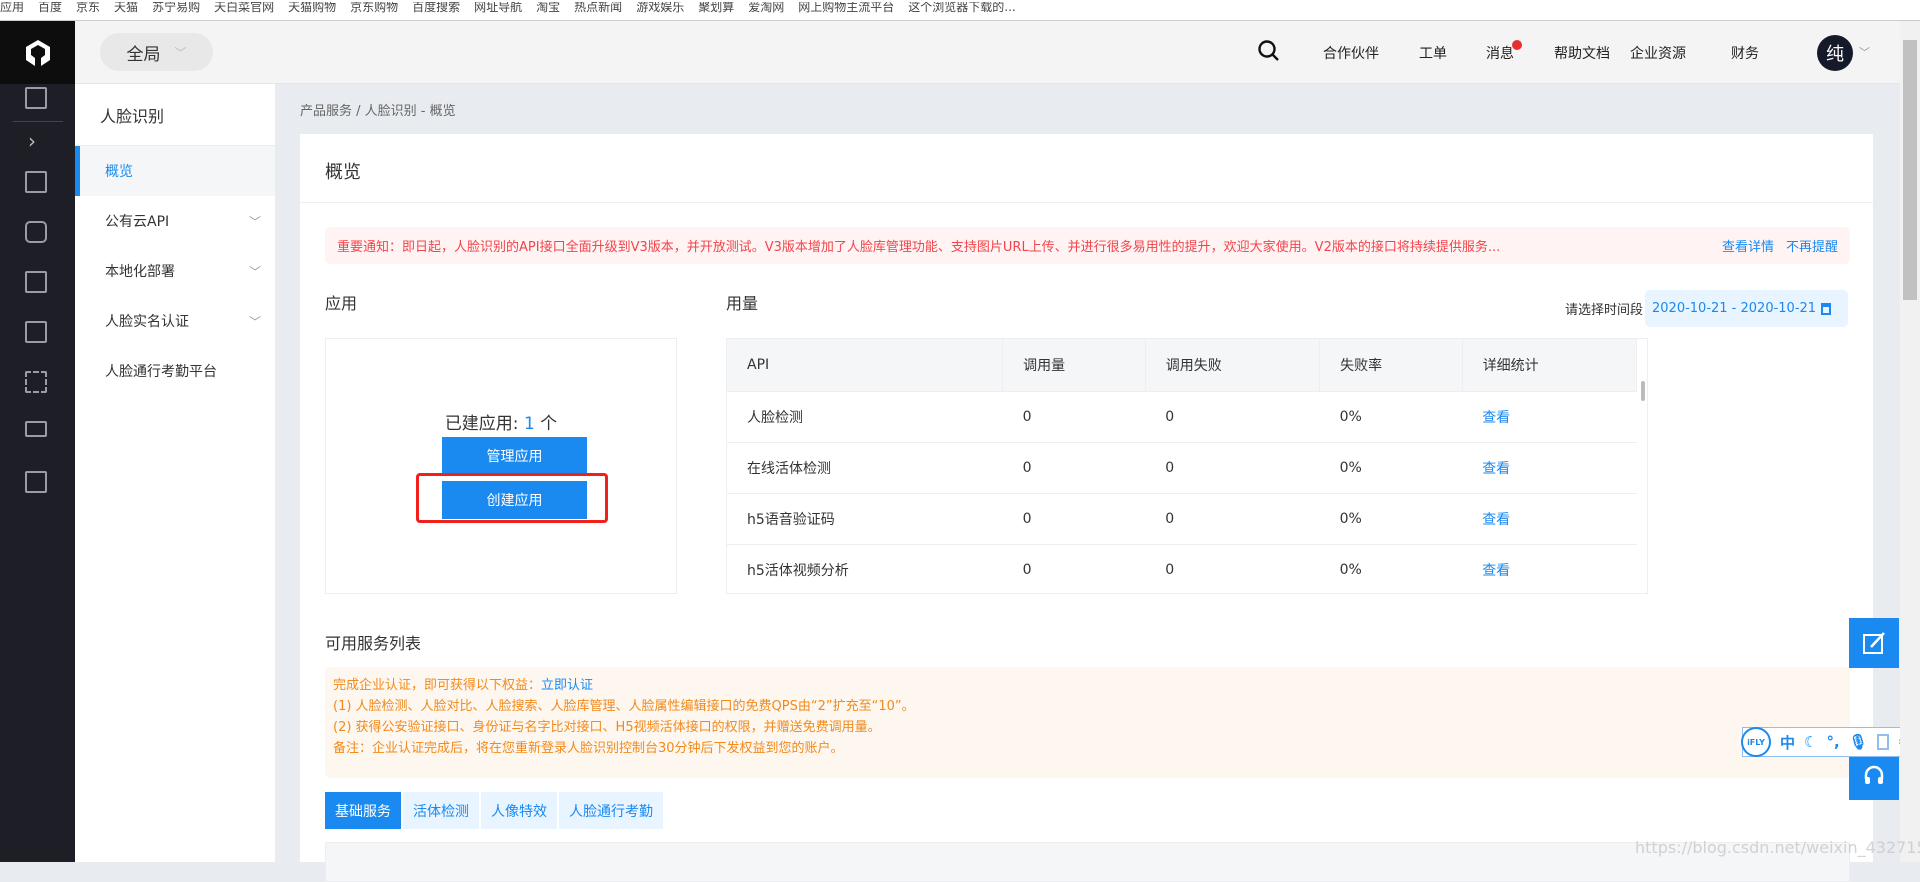 The height and width of the screenshot is (882, 1920). I want to click on ifly-input-toolbar: iFLY 中 ☾ °, 🎙 ⚙, so click(1827, 742).